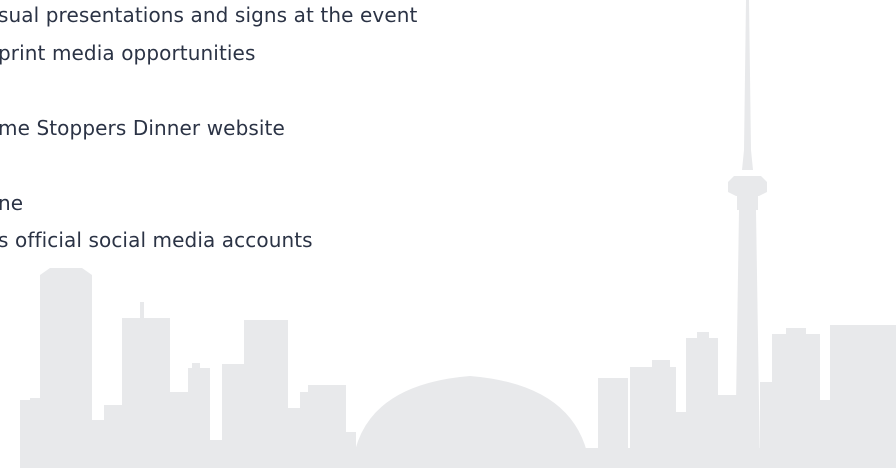  I want to click on list-item: ne, so click(12, 203).